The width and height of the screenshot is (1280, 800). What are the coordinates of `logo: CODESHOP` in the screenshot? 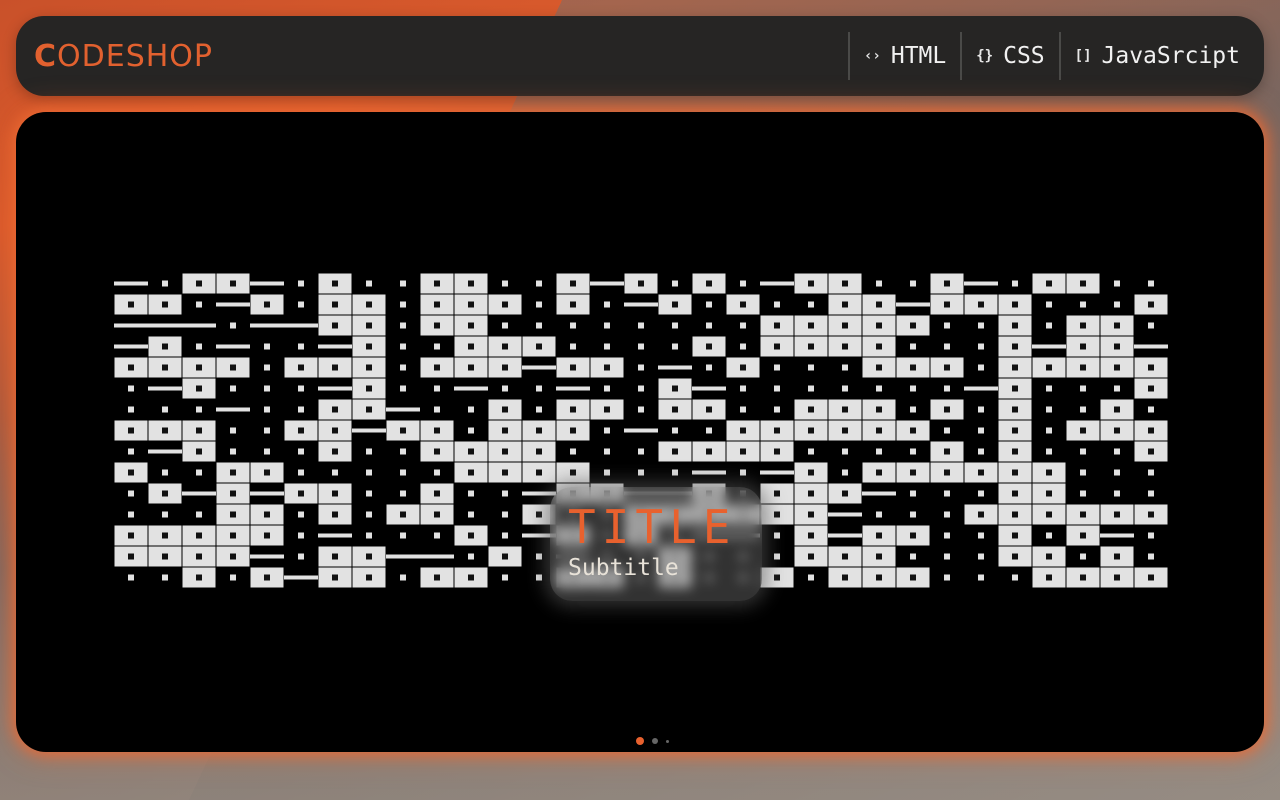 It's located at (123, 56).